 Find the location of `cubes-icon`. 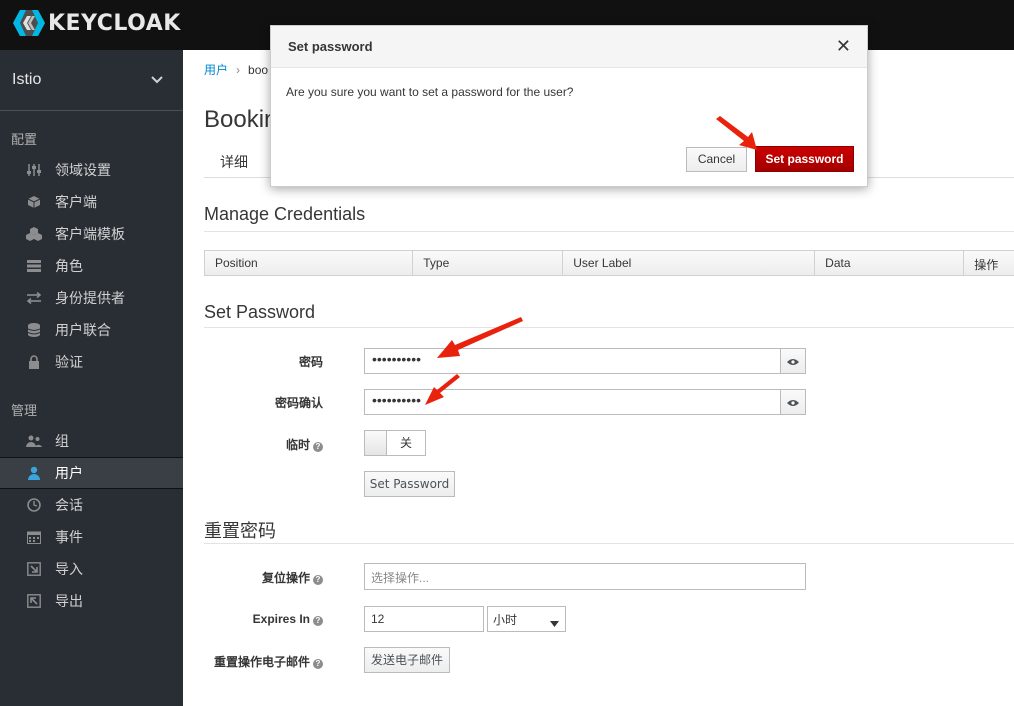

cubes-icon is located at coordinates (34, 234).